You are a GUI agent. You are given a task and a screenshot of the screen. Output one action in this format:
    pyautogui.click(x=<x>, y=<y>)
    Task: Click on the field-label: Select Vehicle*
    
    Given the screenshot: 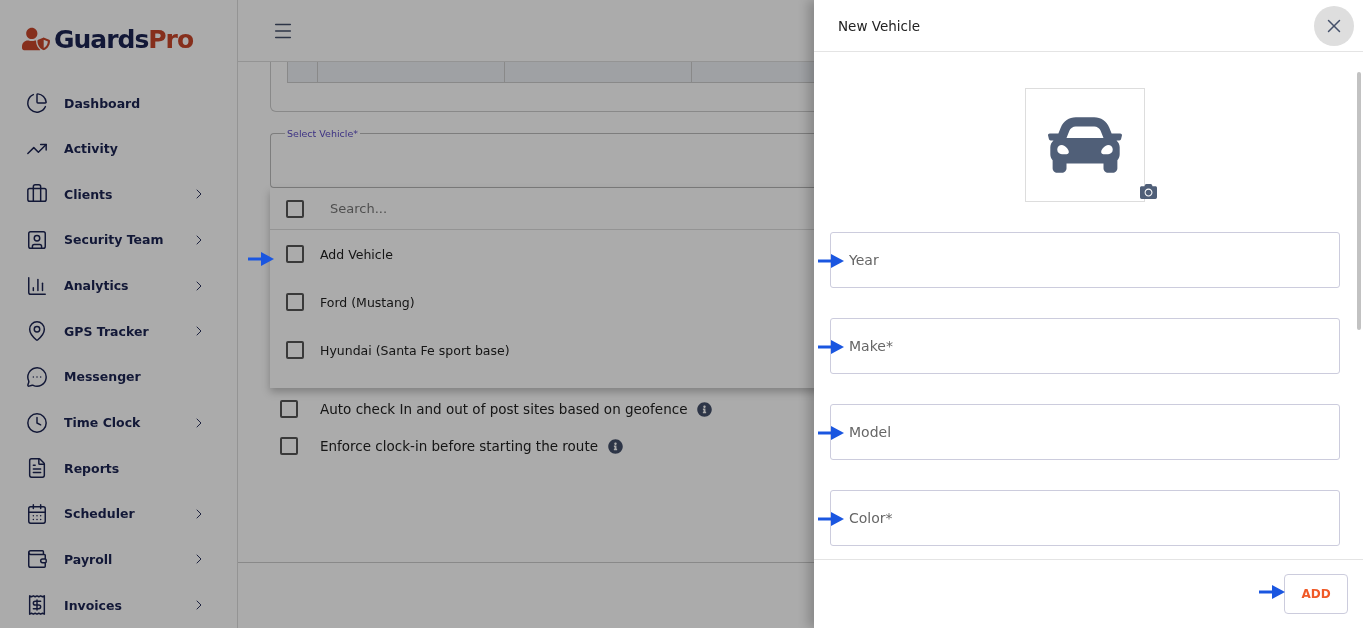 What is the action you would take?
    pyautogui.click(x=323, y=133)
    